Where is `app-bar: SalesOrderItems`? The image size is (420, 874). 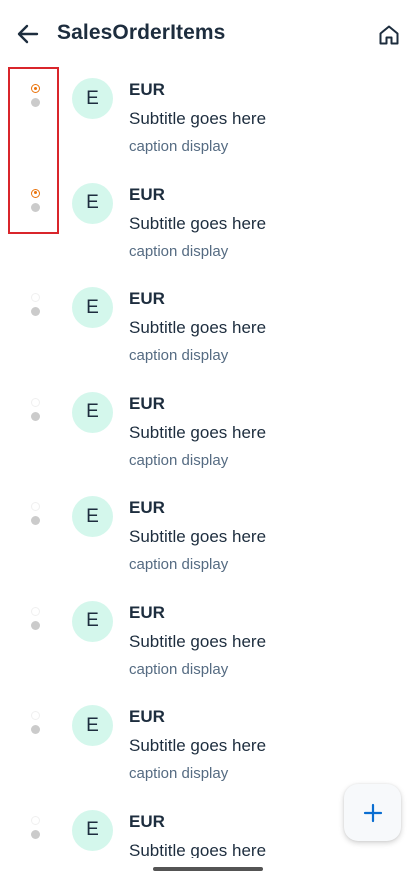 app-bar: SalesOrderItems is located at coordinates (210, 34).